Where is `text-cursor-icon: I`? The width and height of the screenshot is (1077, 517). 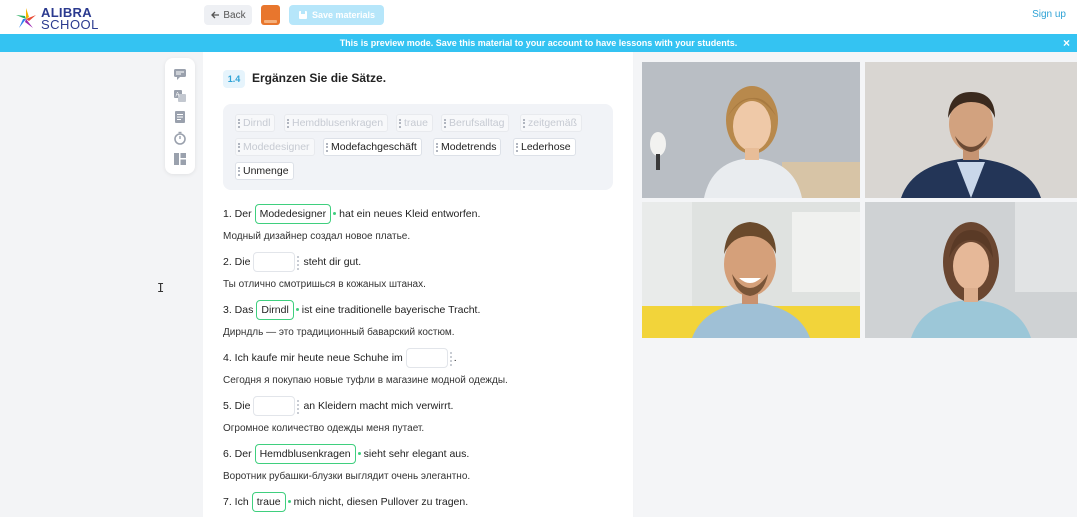 text-cursor-icon: I is located at coordinates (161, 288).